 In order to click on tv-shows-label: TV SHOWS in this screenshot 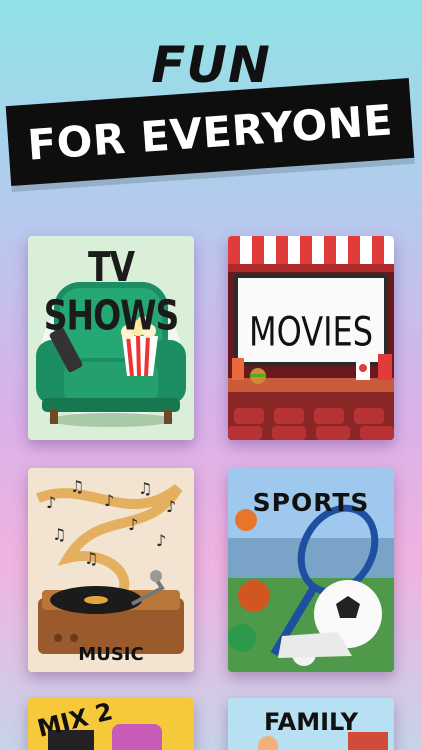, I will do `click(111, 291)`.